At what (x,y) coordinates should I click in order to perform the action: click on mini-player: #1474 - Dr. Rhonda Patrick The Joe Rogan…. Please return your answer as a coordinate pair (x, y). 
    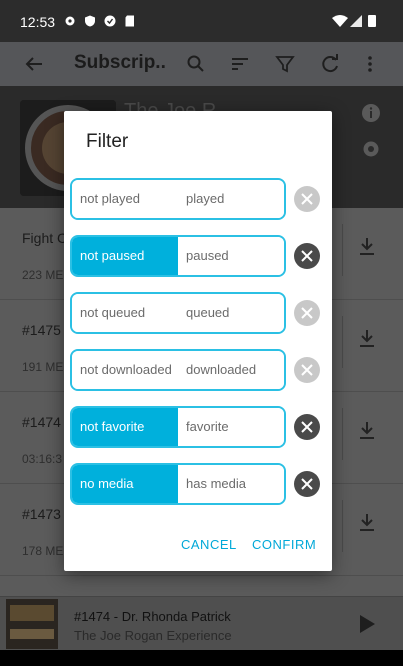
    Looking at the image, I should click on (201, 623).